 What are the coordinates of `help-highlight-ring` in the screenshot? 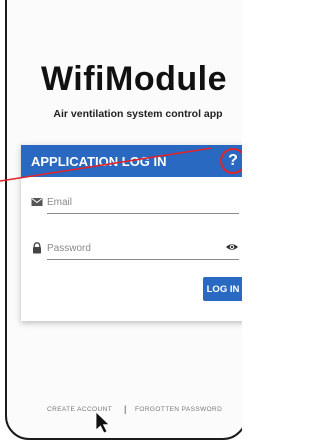 It's located at (231, 161).